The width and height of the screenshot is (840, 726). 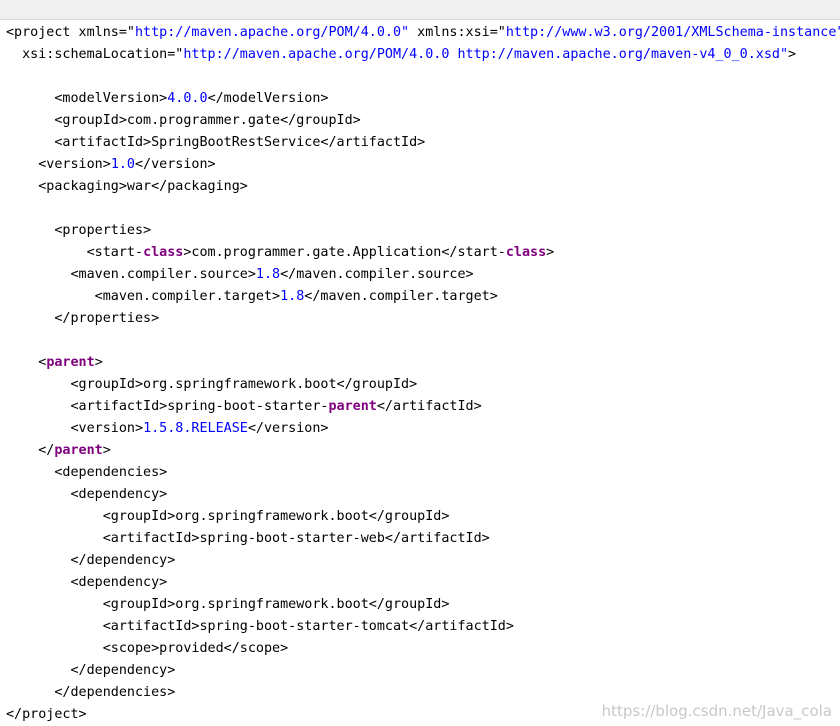 I want to click on code-text-token: <modelVersion>, so click(x=87, y=98).